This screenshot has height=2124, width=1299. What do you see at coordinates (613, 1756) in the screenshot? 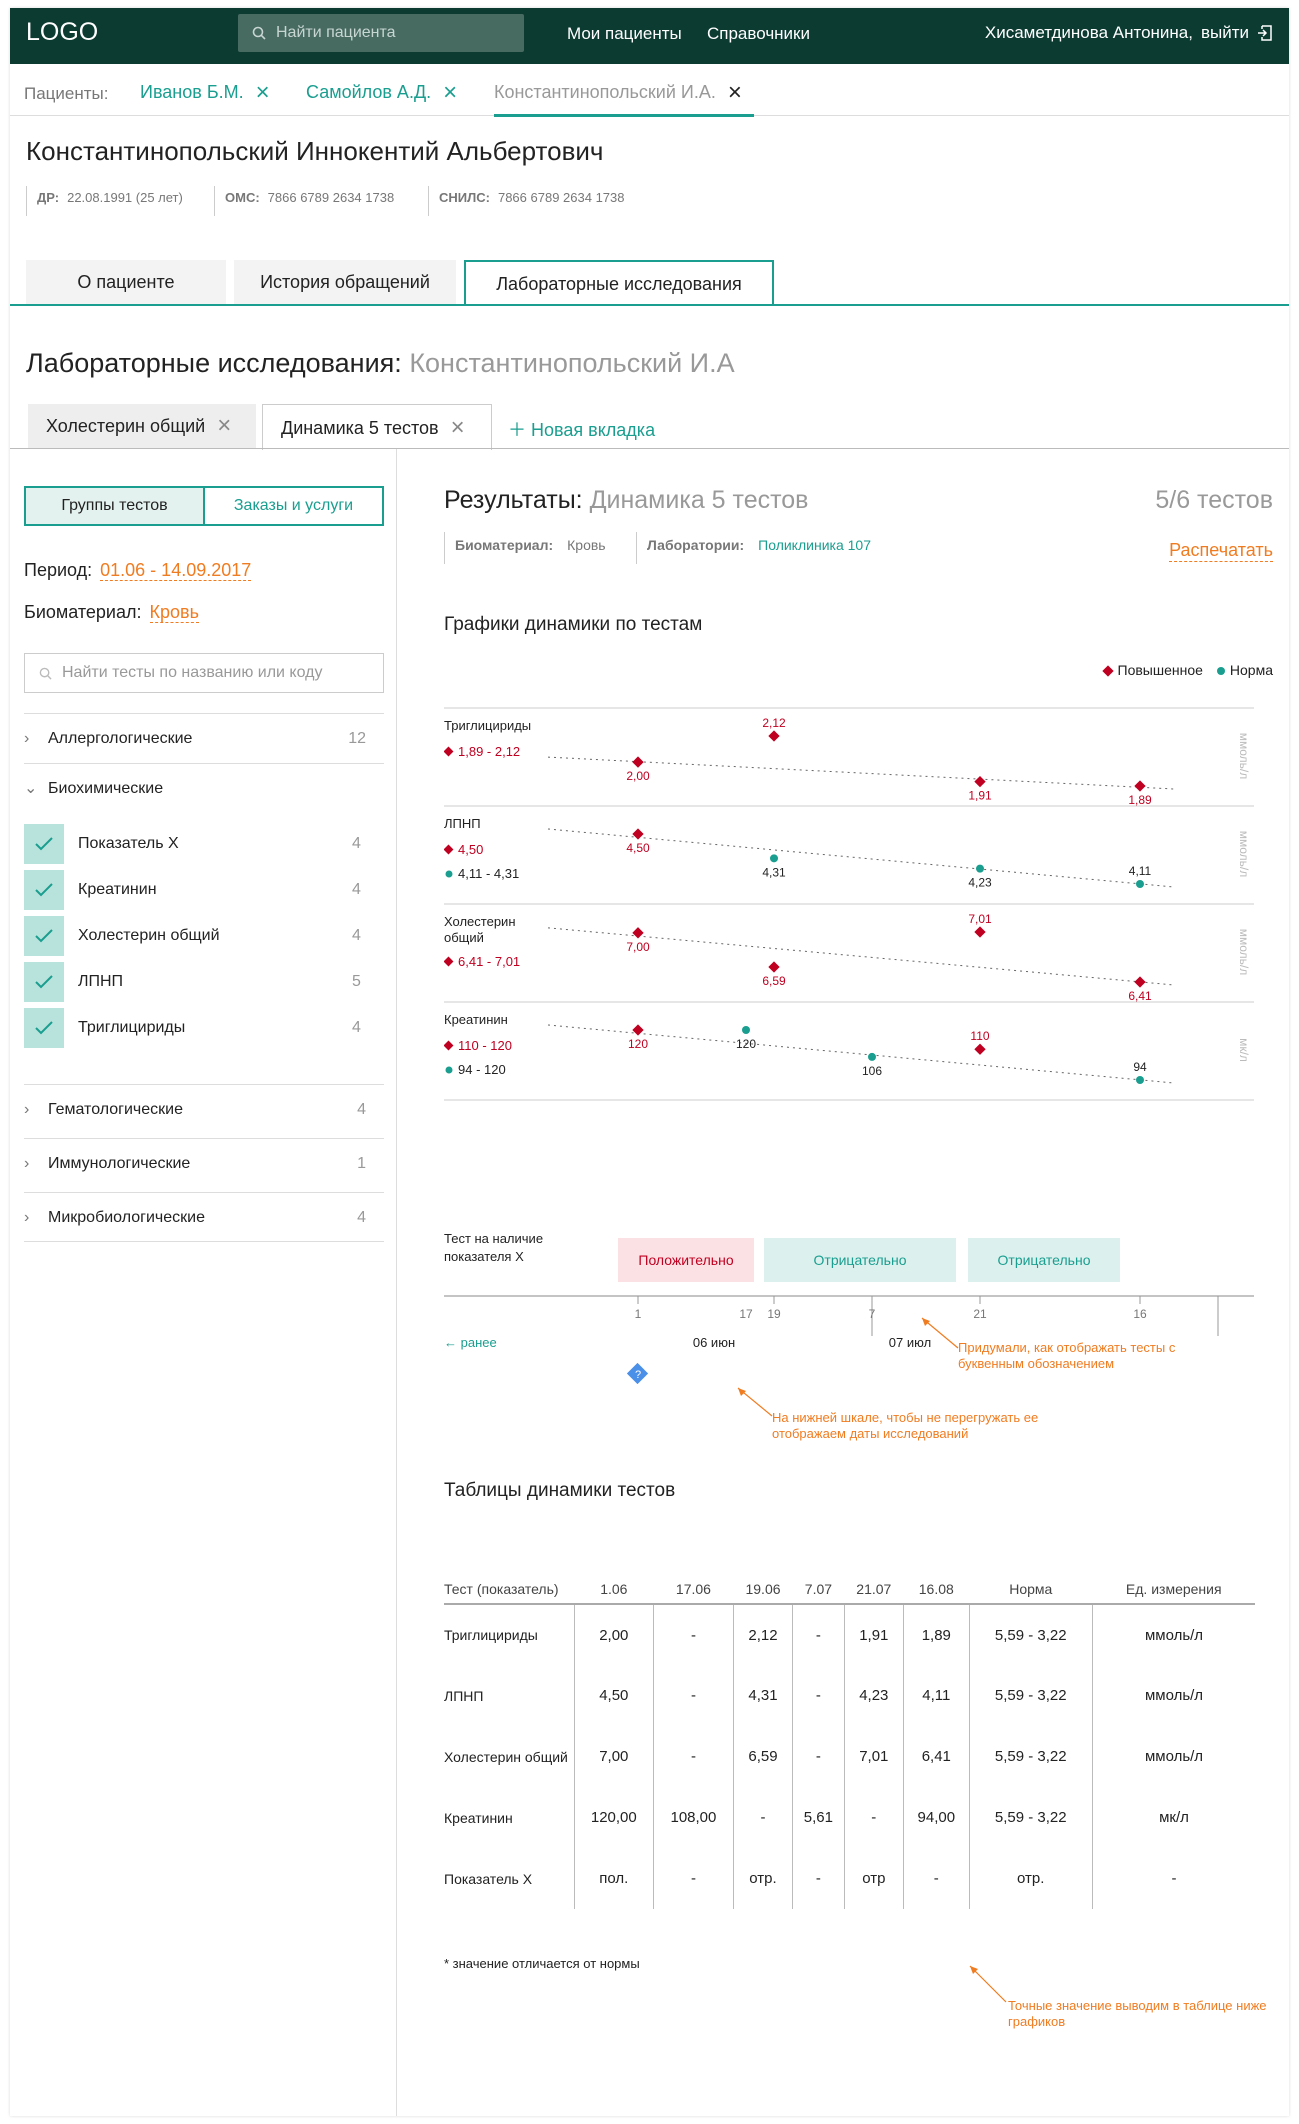
I see `table-cell: 7,00` at bounding box center [613, 1756].